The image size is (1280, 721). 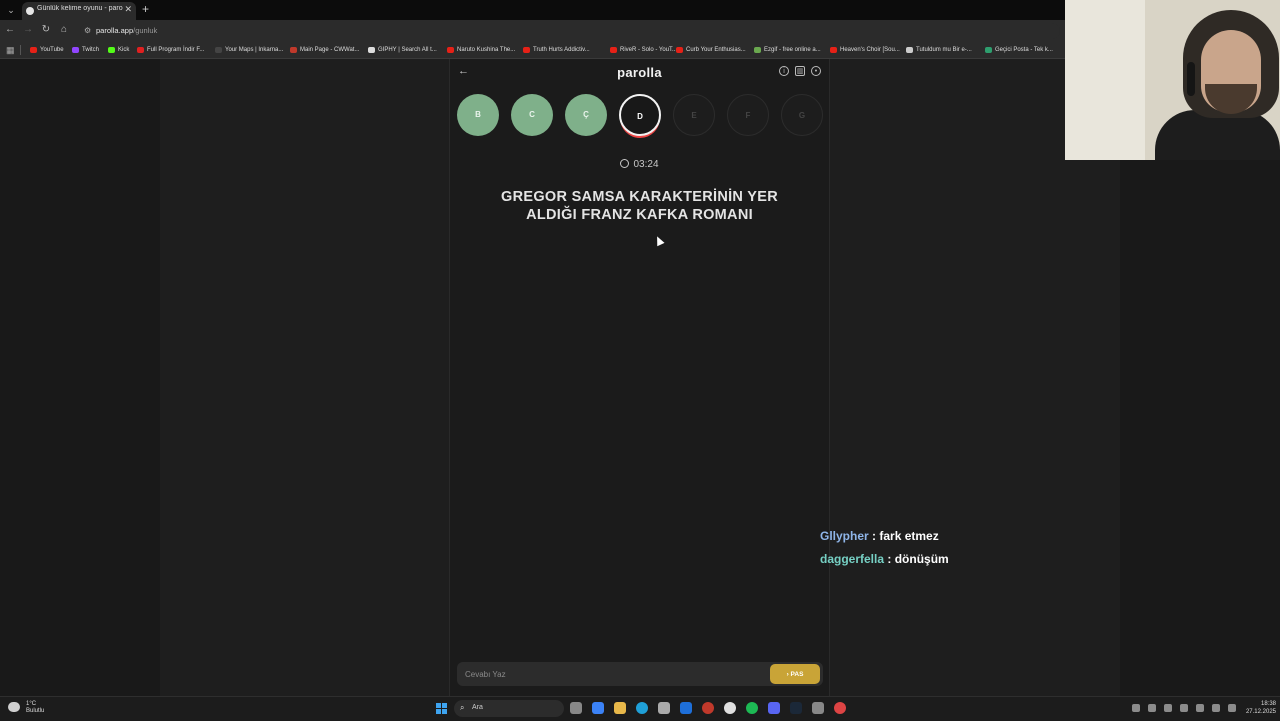 What do you see at coordinates (752, 708) in the screenshot?
I see `spotify-icon` at bounding box center [752, 708].